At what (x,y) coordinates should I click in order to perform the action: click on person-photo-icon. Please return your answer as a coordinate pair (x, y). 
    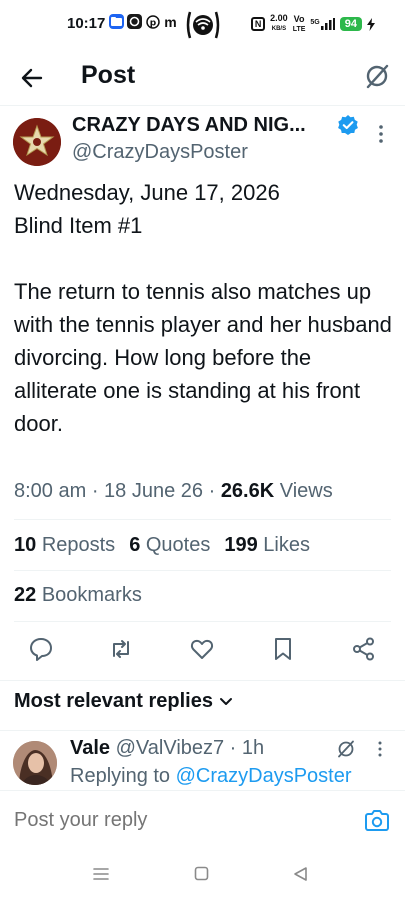
    Looking at the image, I should click on (35, 763).